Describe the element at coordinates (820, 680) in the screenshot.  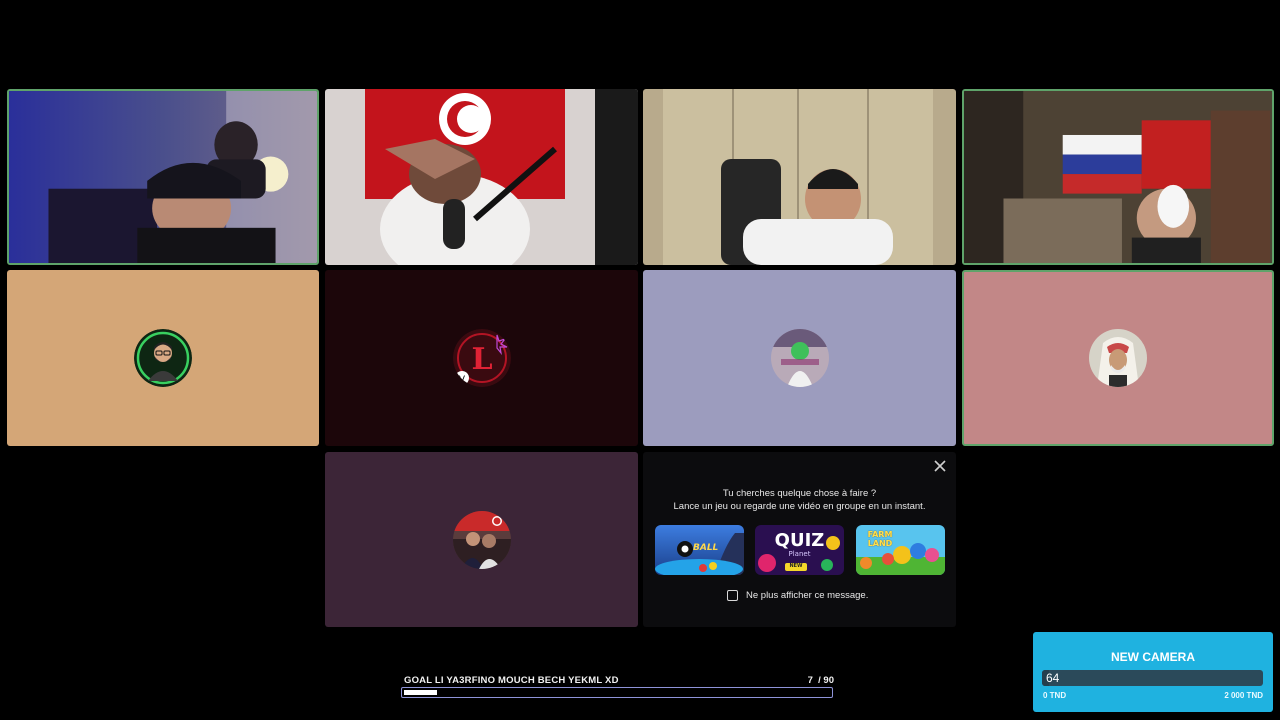
I see `goal-count: 7 / 90` at that location.